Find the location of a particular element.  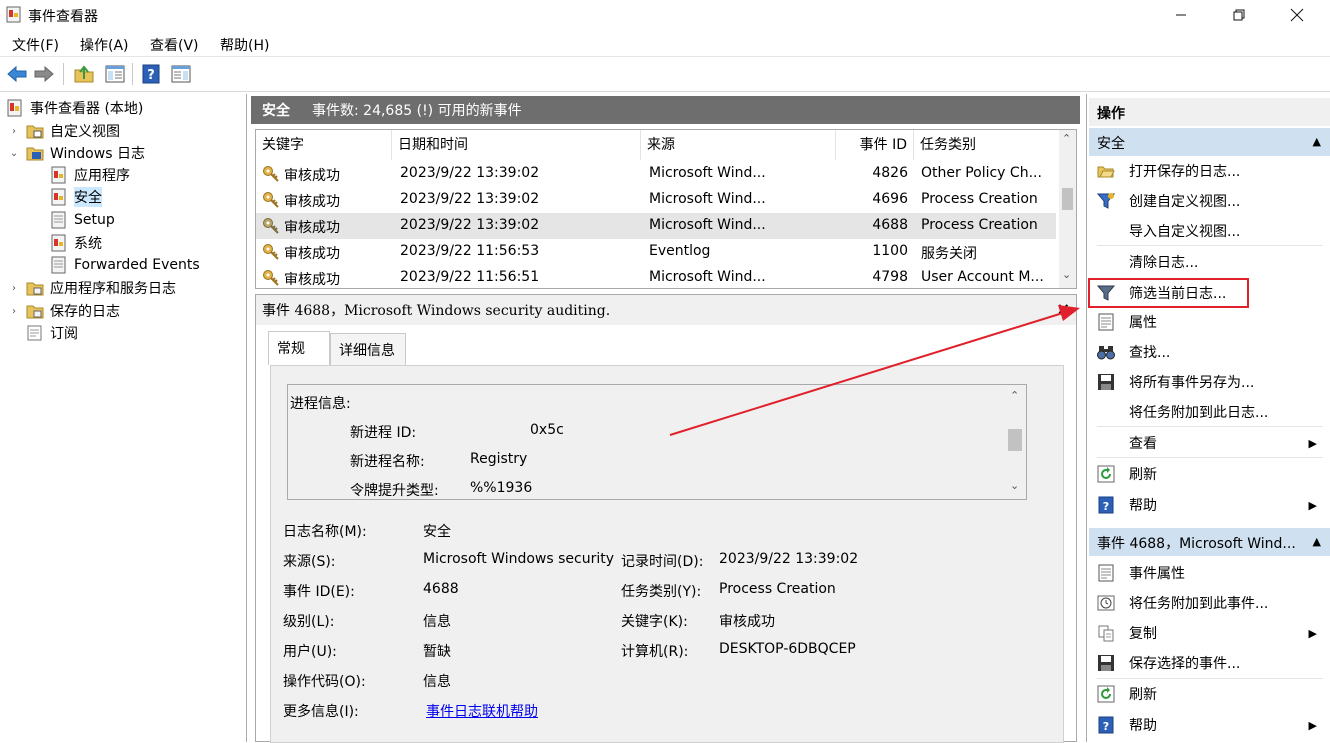

action-refresh-event: 刷新 is located at coordinates (1209, 694).